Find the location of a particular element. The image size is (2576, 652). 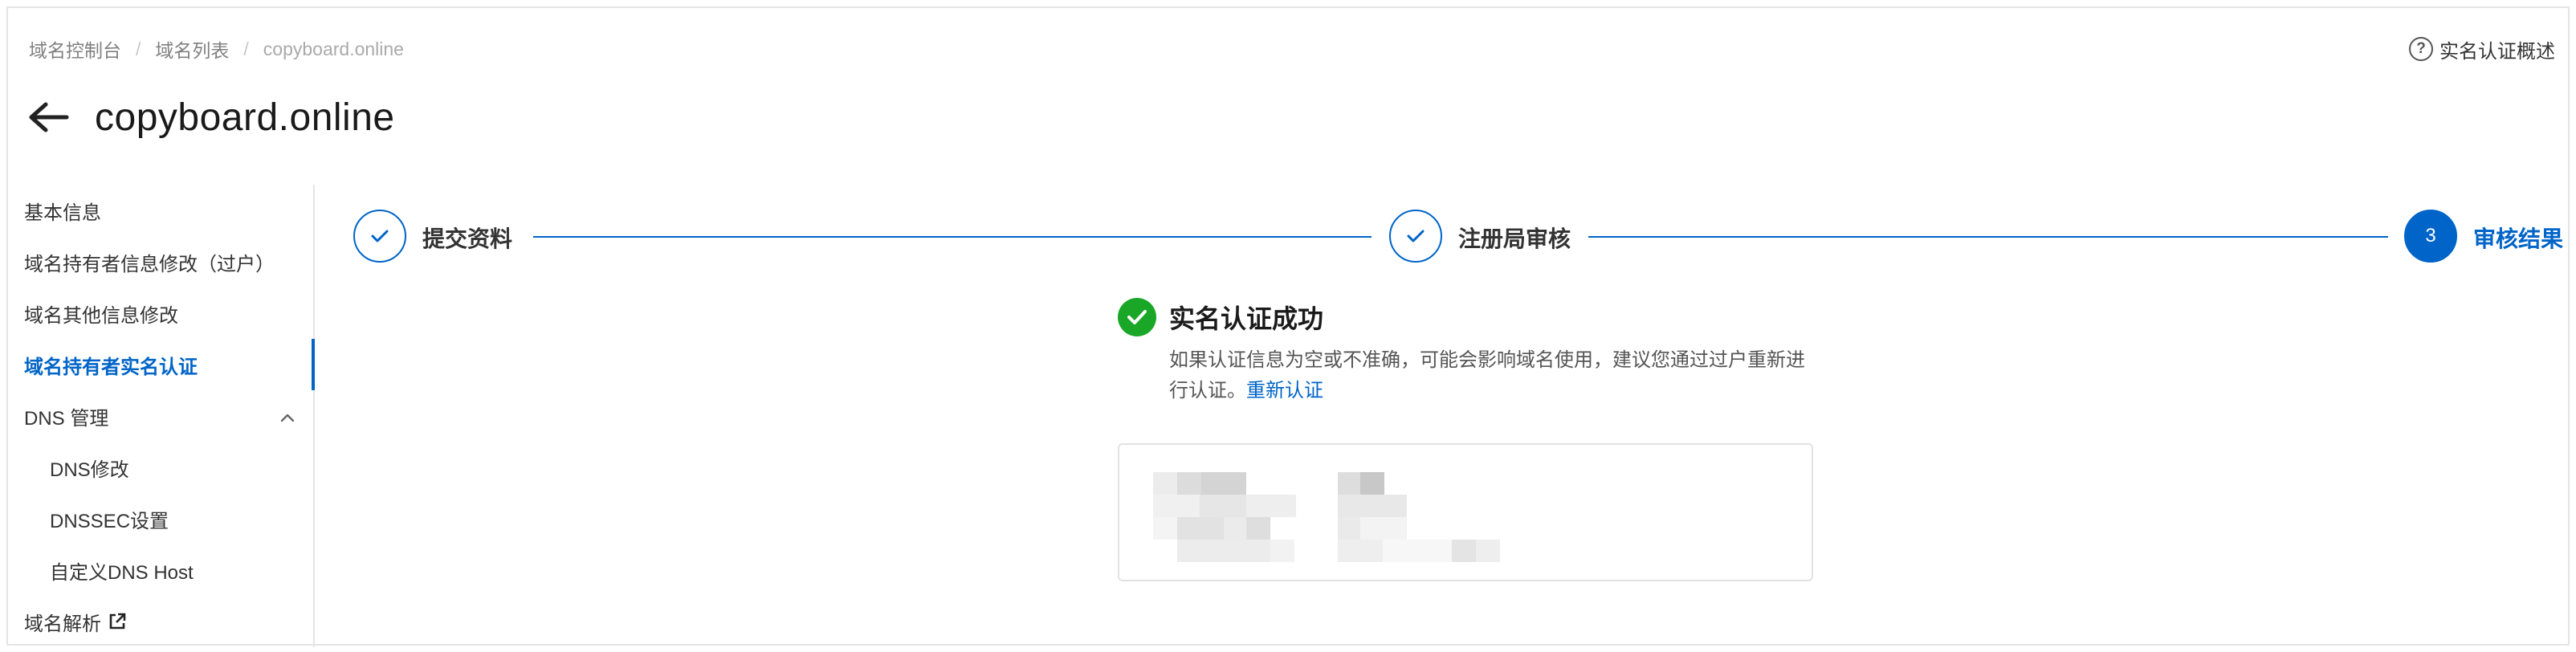

chevron-up-icon is located at coordinates (287, 417).